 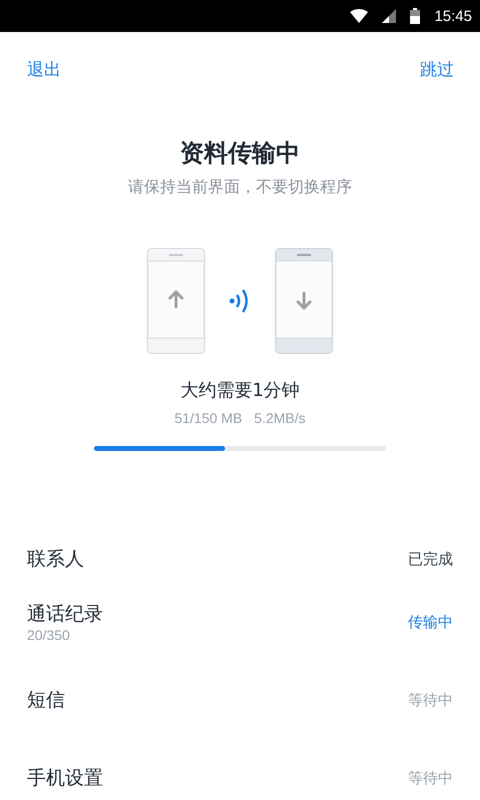 What do you see at coordinates (453, 16) in the screenshot?
I see `clock: 15:45` at bounding box center [453, 16].